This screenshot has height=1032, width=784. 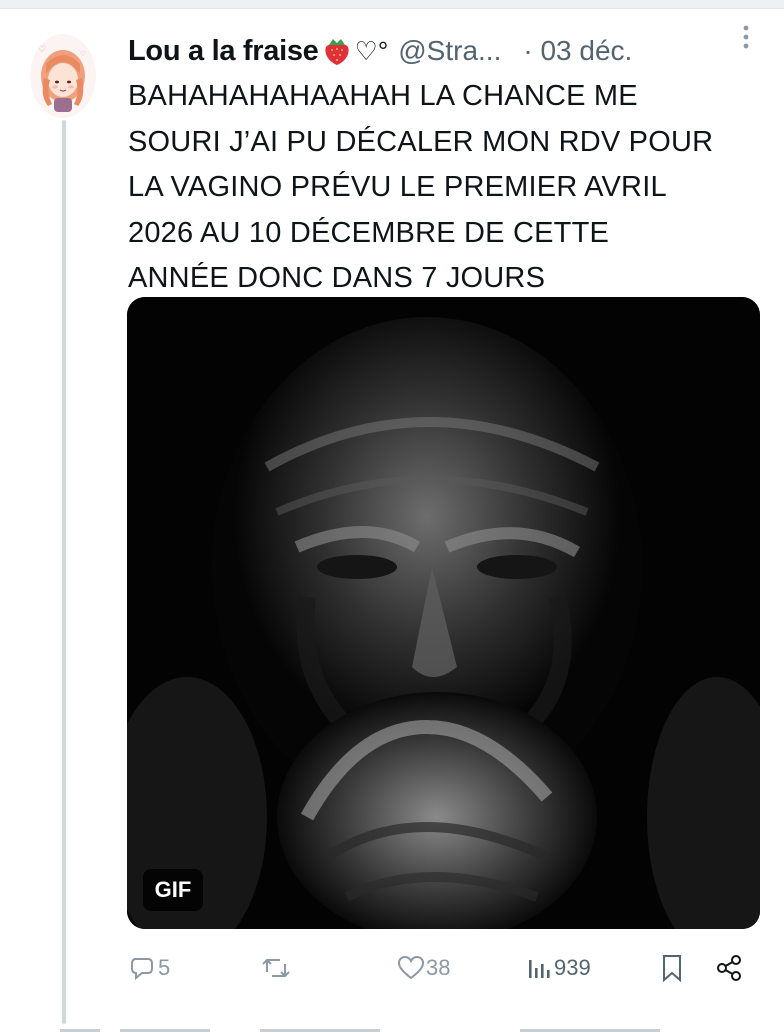 I want to click on retweet-button, so click(x=276, y=968).